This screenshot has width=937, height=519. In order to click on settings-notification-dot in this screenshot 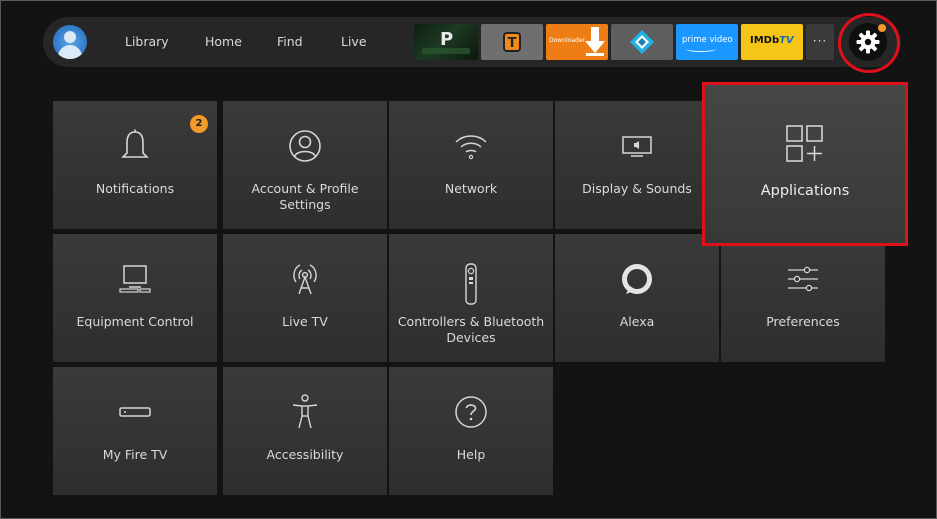, I will do `click(882, 28)`.